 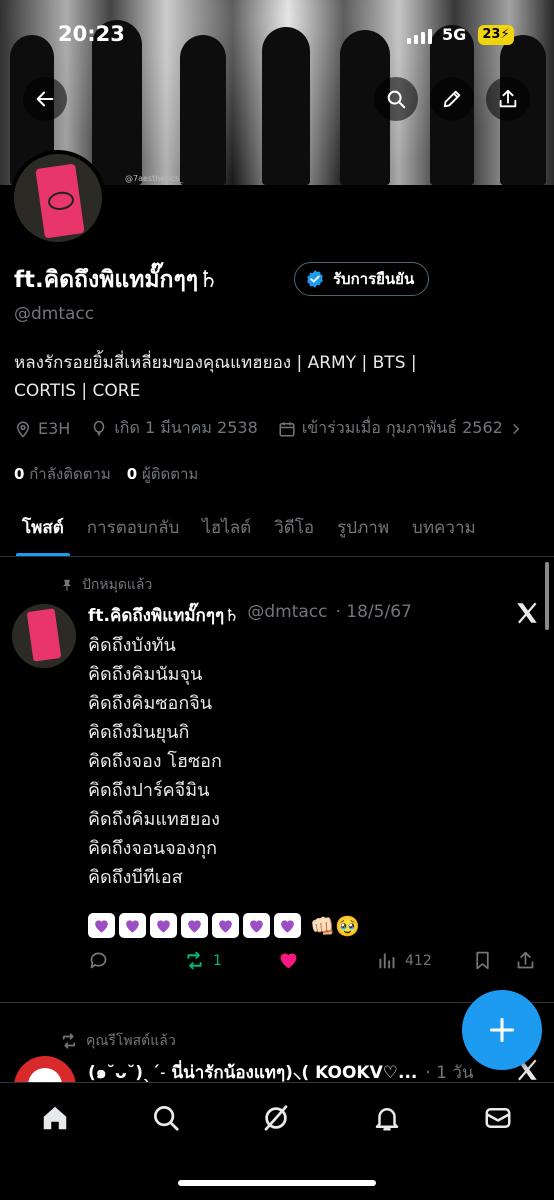 What do you see at coordinates (163, 615) in the screenshot?
I see `post-author-name: ft.คิดถึงพิแทมั๊กๆๆ♄` at bounding box center [163, 615].